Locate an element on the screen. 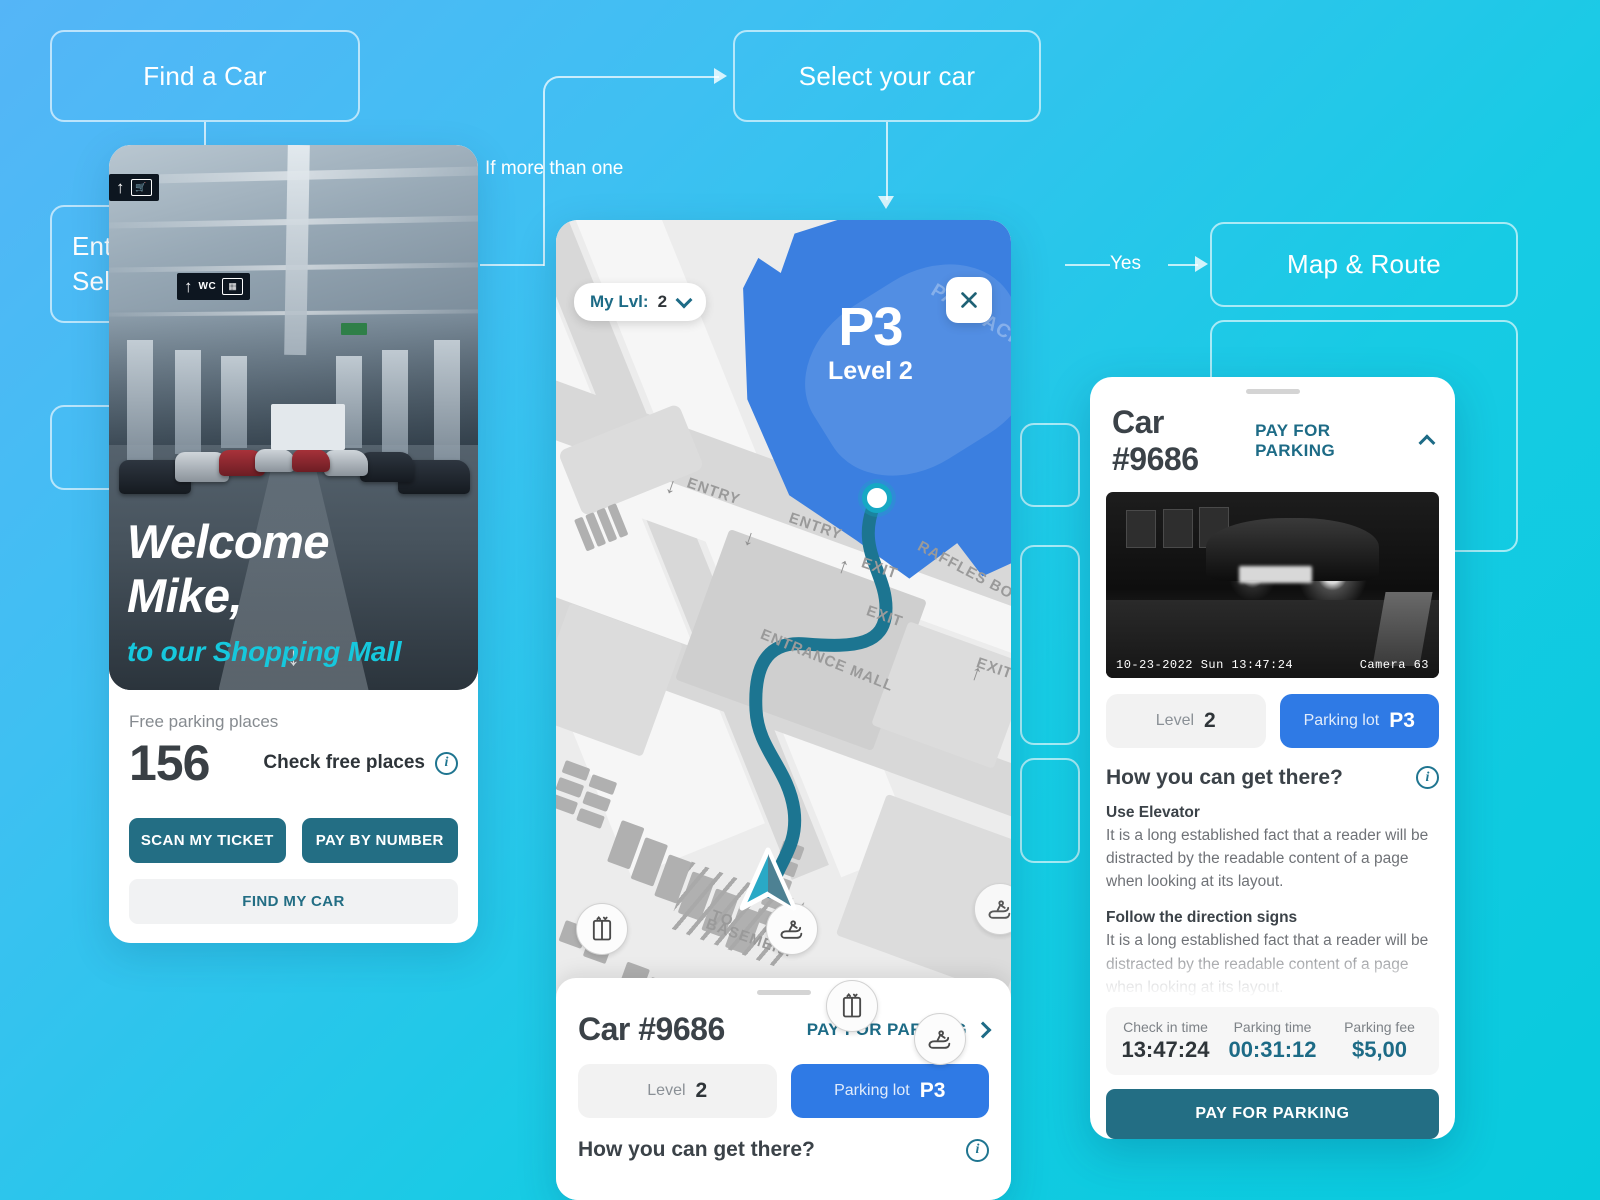 The width and height of the screenshot is (1600, 1200). flow-box-label: Map & Route is located at coordinates (1364, 264).